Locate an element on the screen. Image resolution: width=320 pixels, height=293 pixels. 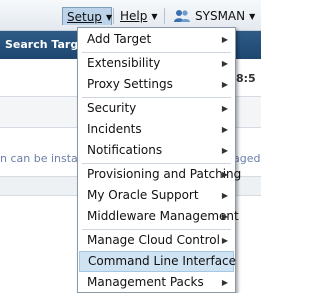
menu-item-proxy-settings: Proxy Settings ▶ is located at coordinates (156, 84).